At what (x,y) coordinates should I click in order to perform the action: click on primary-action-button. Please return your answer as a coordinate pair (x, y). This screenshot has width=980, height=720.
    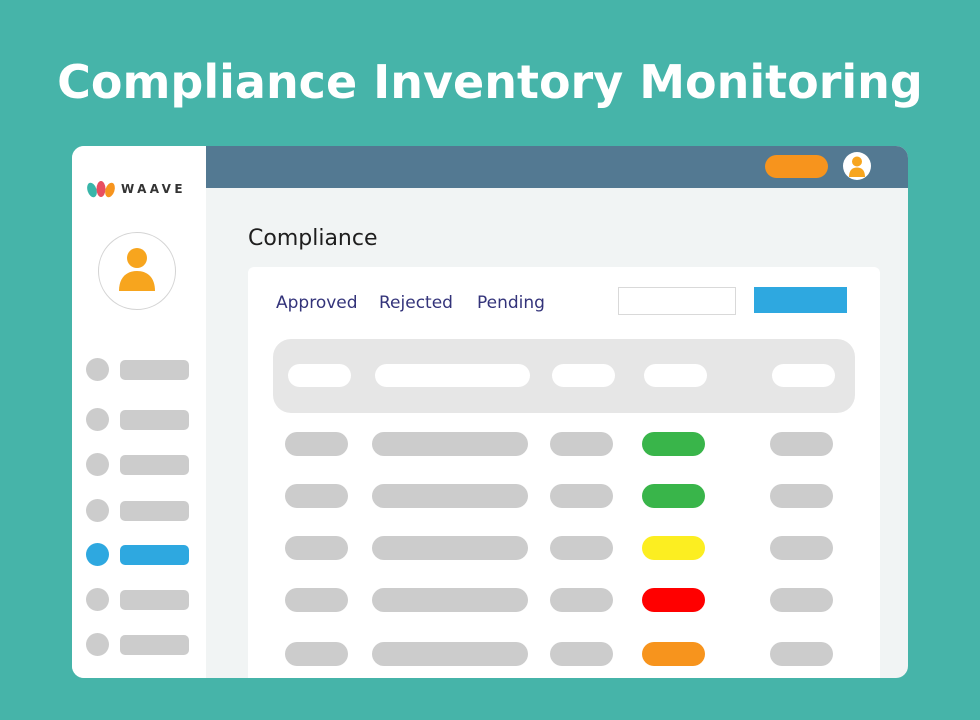
    Looking at the image, I should click on (800, 300).